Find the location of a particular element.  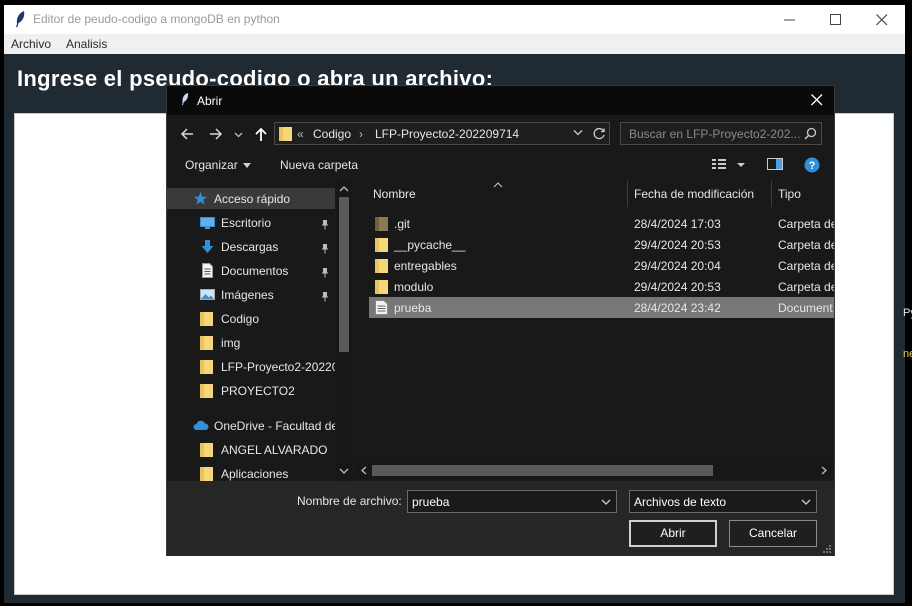

back-button is located at coordinates (187, 134).